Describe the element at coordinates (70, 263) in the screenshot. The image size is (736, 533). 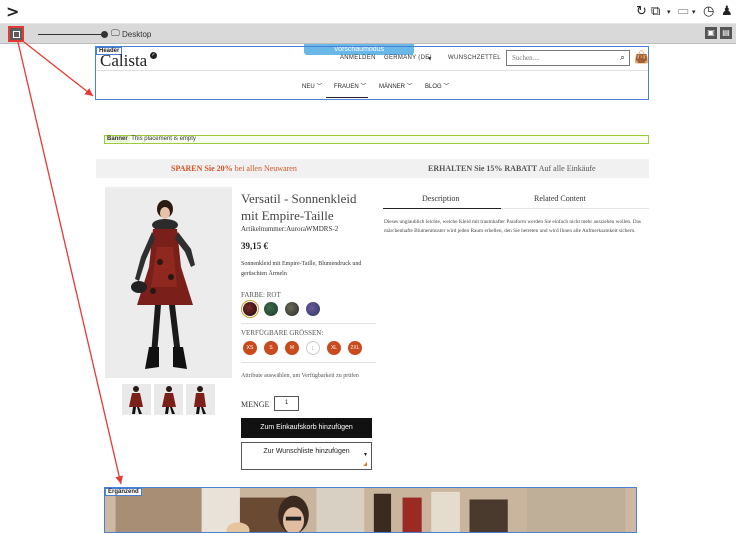
I see `annotation-arrows` at that location.